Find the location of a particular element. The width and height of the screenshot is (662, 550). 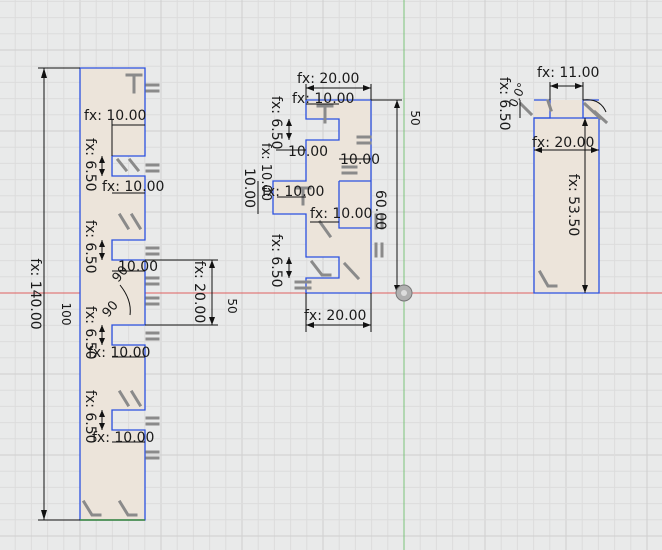

dim-20bot-label: fx: 20.00 is located at coordinates (335, 316).